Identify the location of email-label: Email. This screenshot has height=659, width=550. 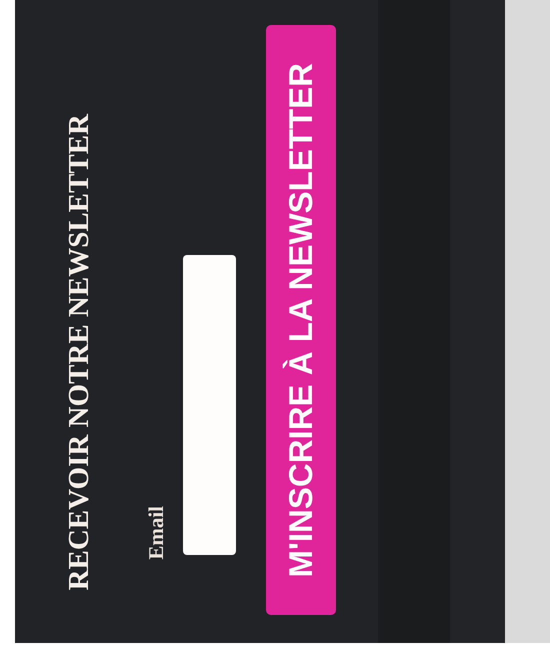
(156, 533).